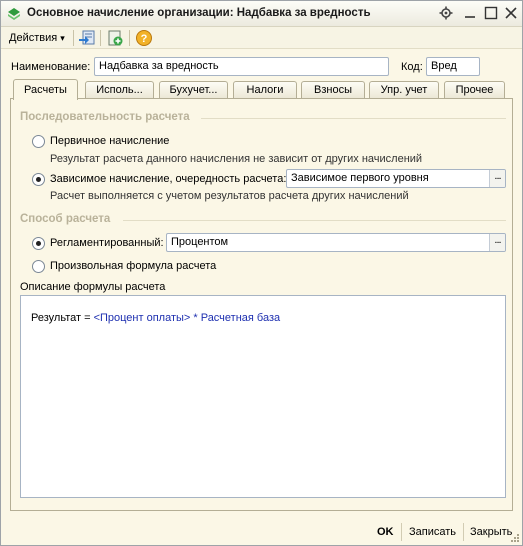  What do you see at coordinates (107, 243) in the screenshot?
I see `regulated-method-label: Регламентированный:` at bounding box center [107, 243].